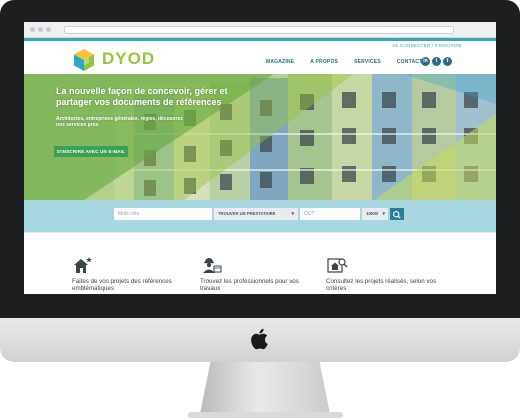 This screenshot has width=520, height=420. What do you see at coordinates (337, 265) in the screenshot?
I see `search-house-icon` at bounding box center [337, 265].